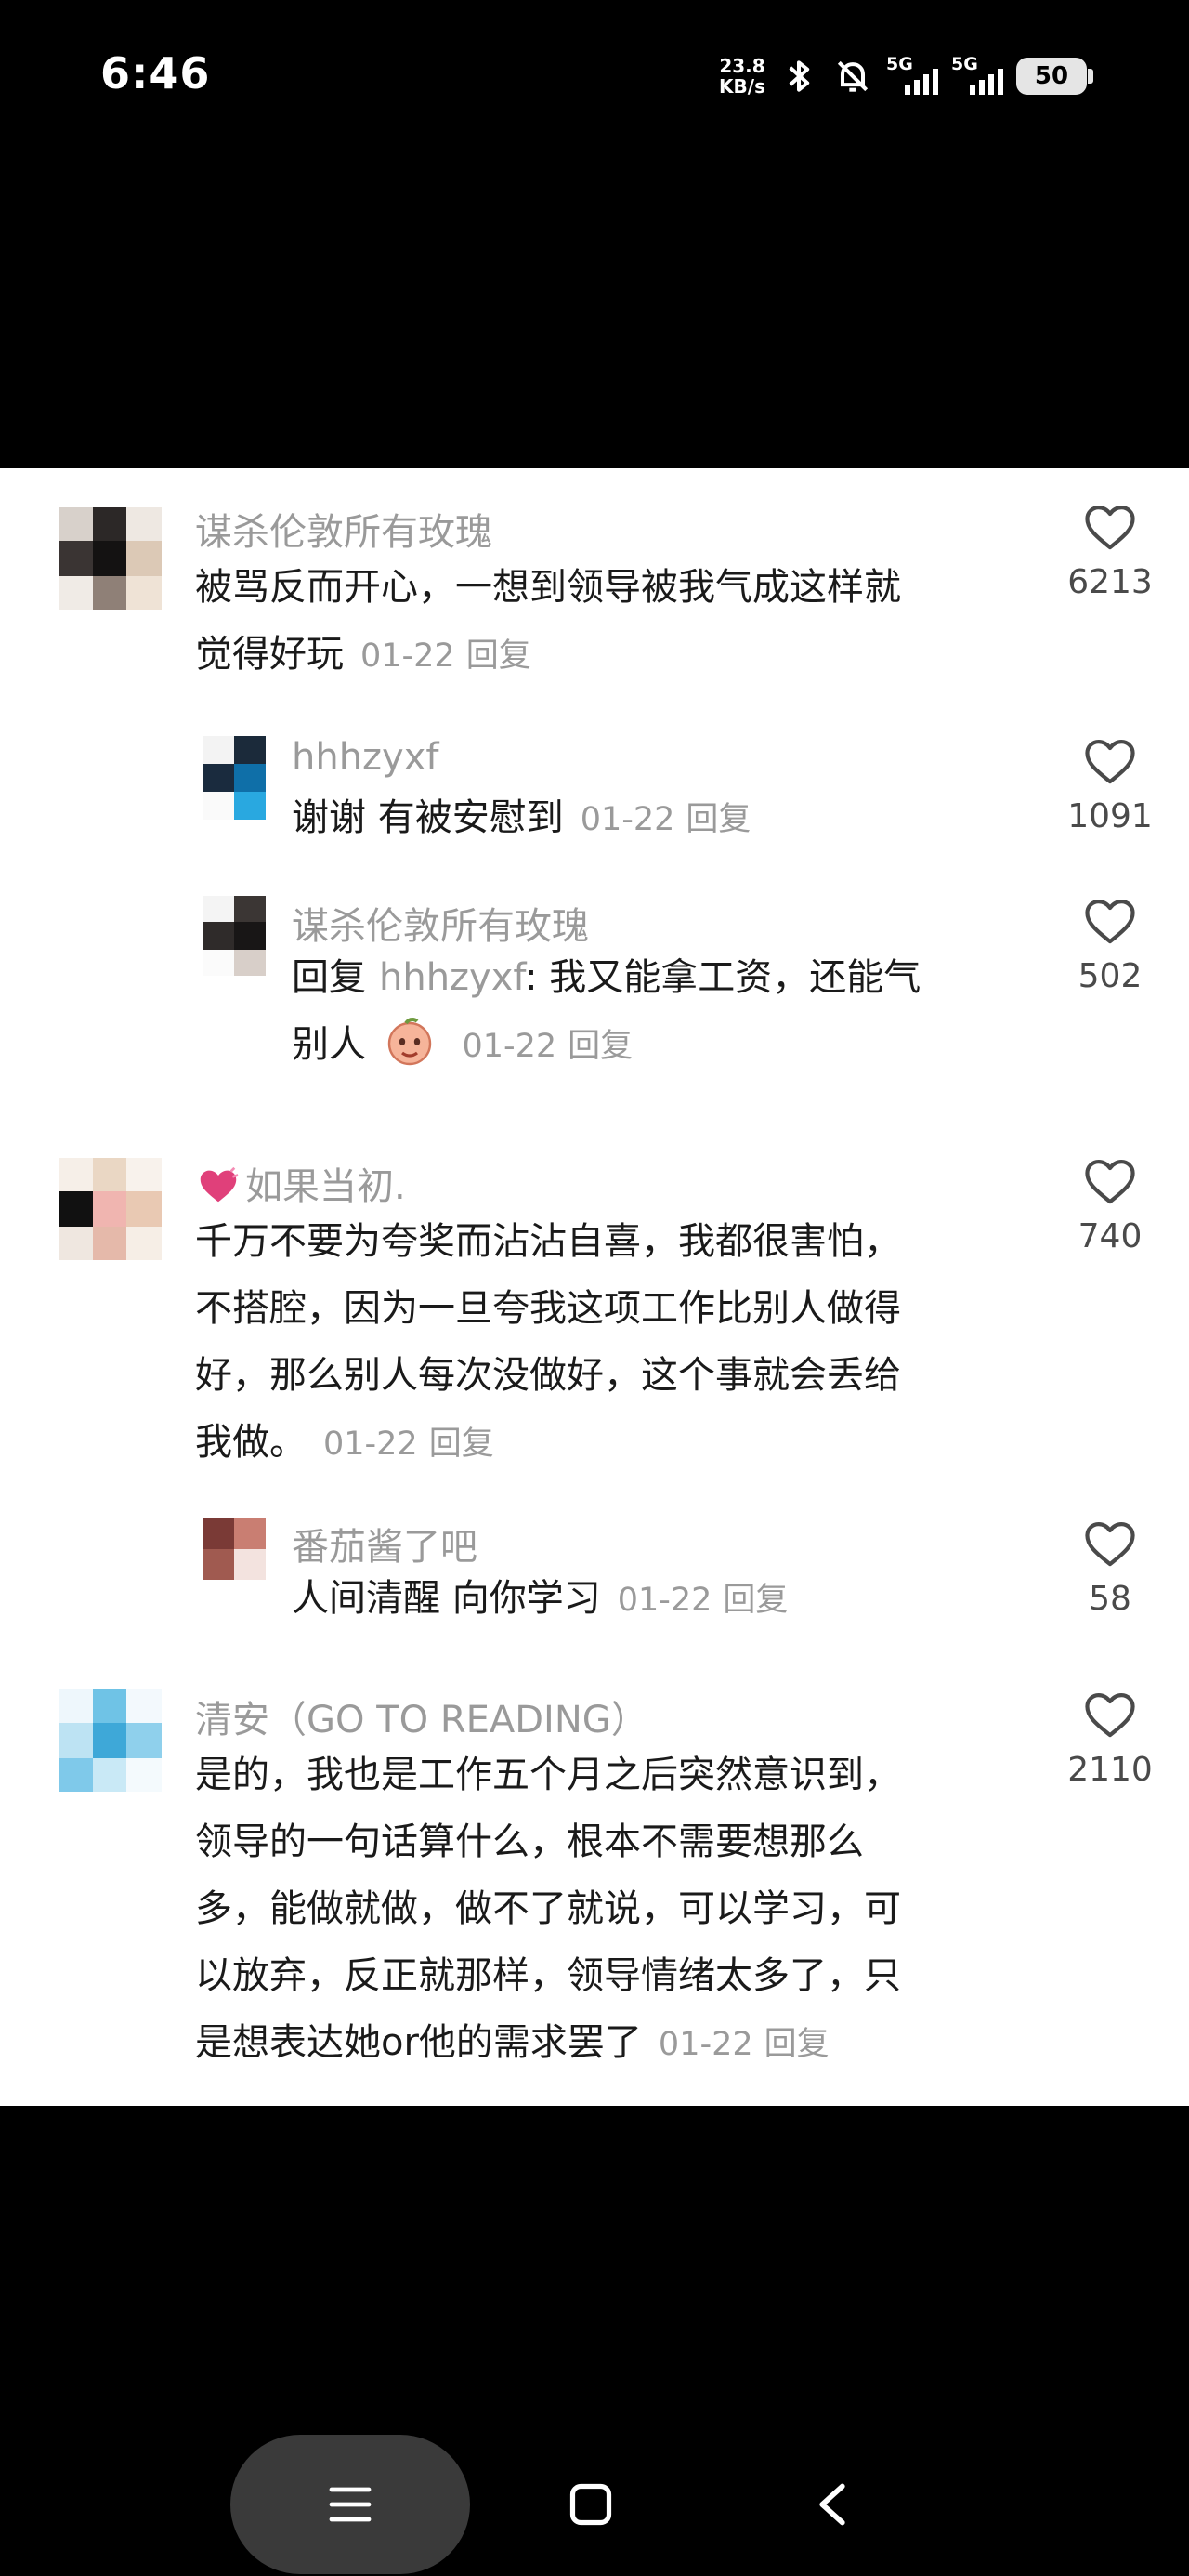 This screenshot has height=2576, width=1189. What do you see at coordinates (1110, 582) in the screenshot?
I see `like-count: 6213` at bounding box center [1110, 582].